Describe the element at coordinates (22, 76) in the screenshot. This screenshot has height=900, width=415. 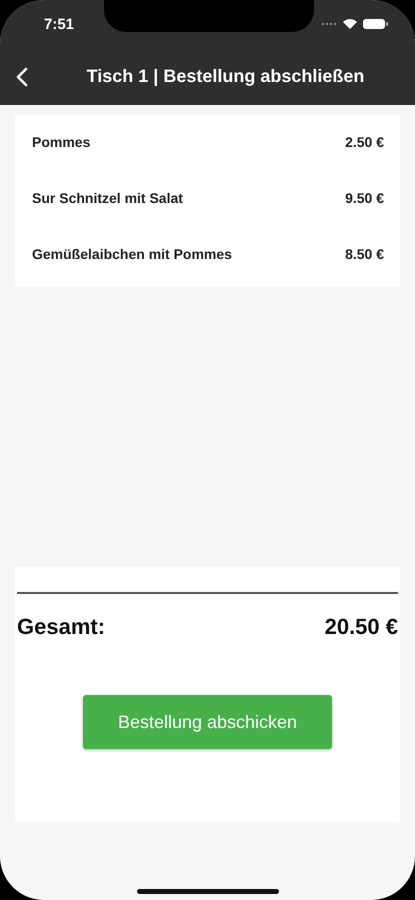
I see `back-icon` at that location.